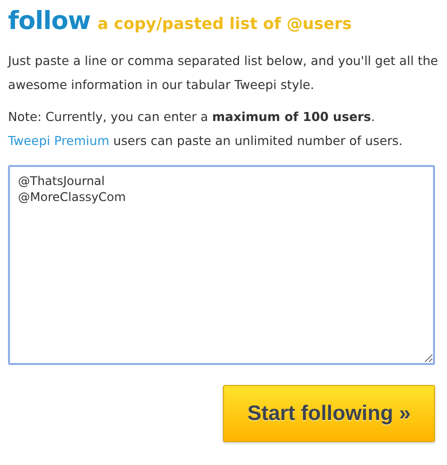  Describe the element at coordinates (206, 129) in the screenshot. I see `note-paragraph: Note: Currently, you can enter a maximum of 100 users. Tweepi Premium users can paste an unlimited number of users.` at that location.